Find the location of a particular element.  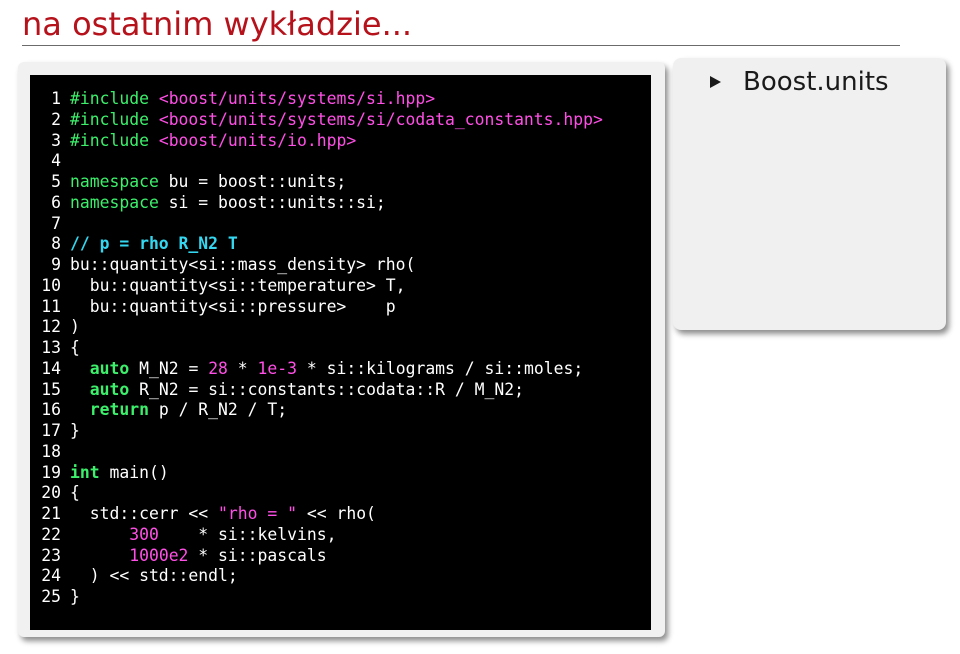

code-token: bu::quantity<si::pressure> p is located at coordinates (233, 306).